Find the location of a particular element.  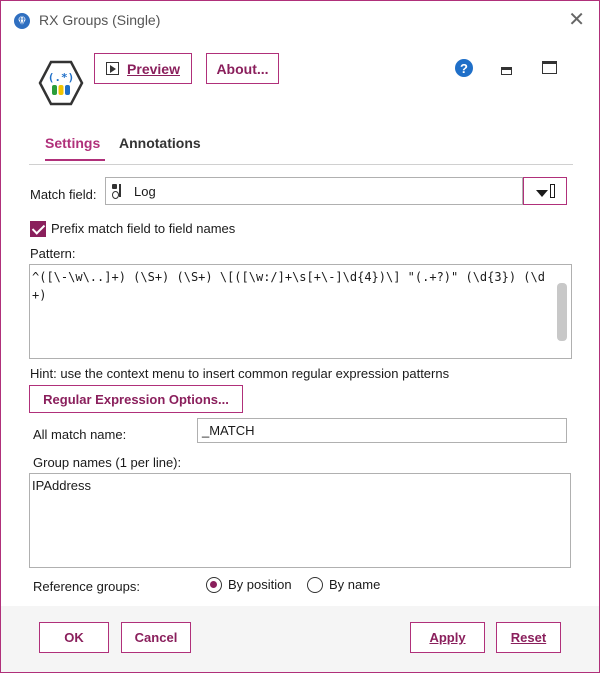

cancel-button: Cancel is located at coordinates (156, 637).